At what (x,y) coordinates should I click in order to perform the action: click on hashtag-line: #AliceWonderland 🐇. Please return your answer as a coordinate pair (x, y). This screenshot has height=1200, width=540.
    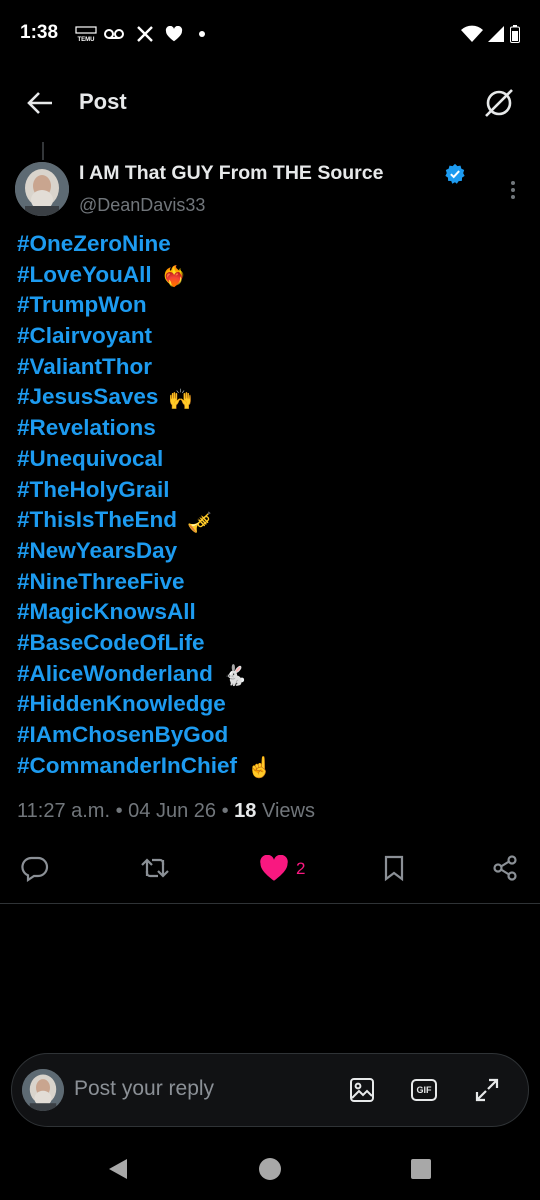
    Looking at the image, I should click on (267, 674).